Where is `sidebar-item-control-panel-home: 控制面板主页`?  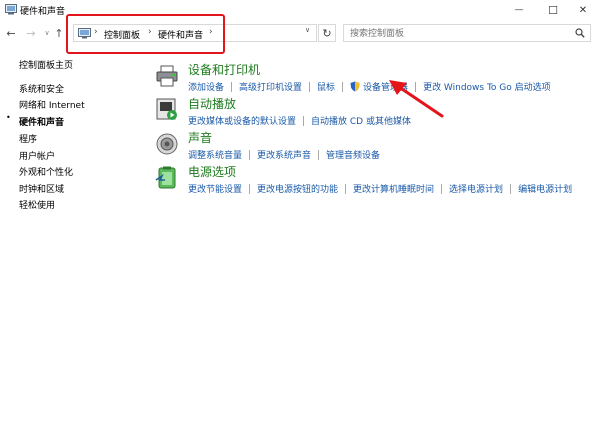
sidebar-item-control-panel-home: 控制面板主页 is located at coordinates (46, 64).